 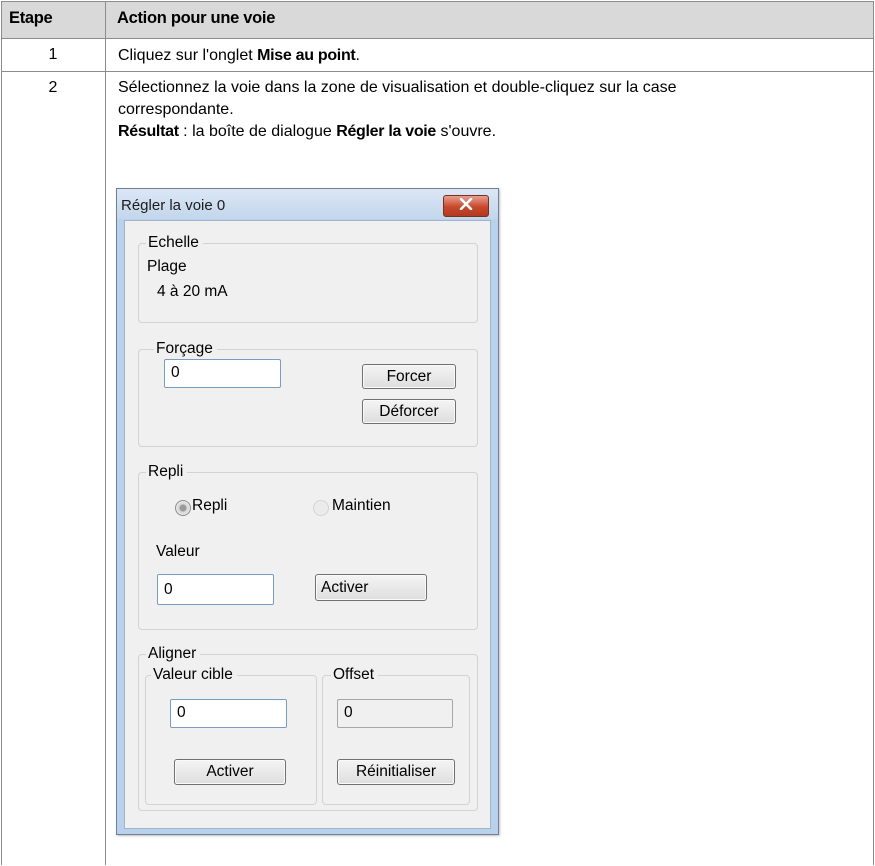 What do you see at coordinates (222, 373) in the screenshot?
I see `forcage-value-input: 0` at bounding box center [222, 373].